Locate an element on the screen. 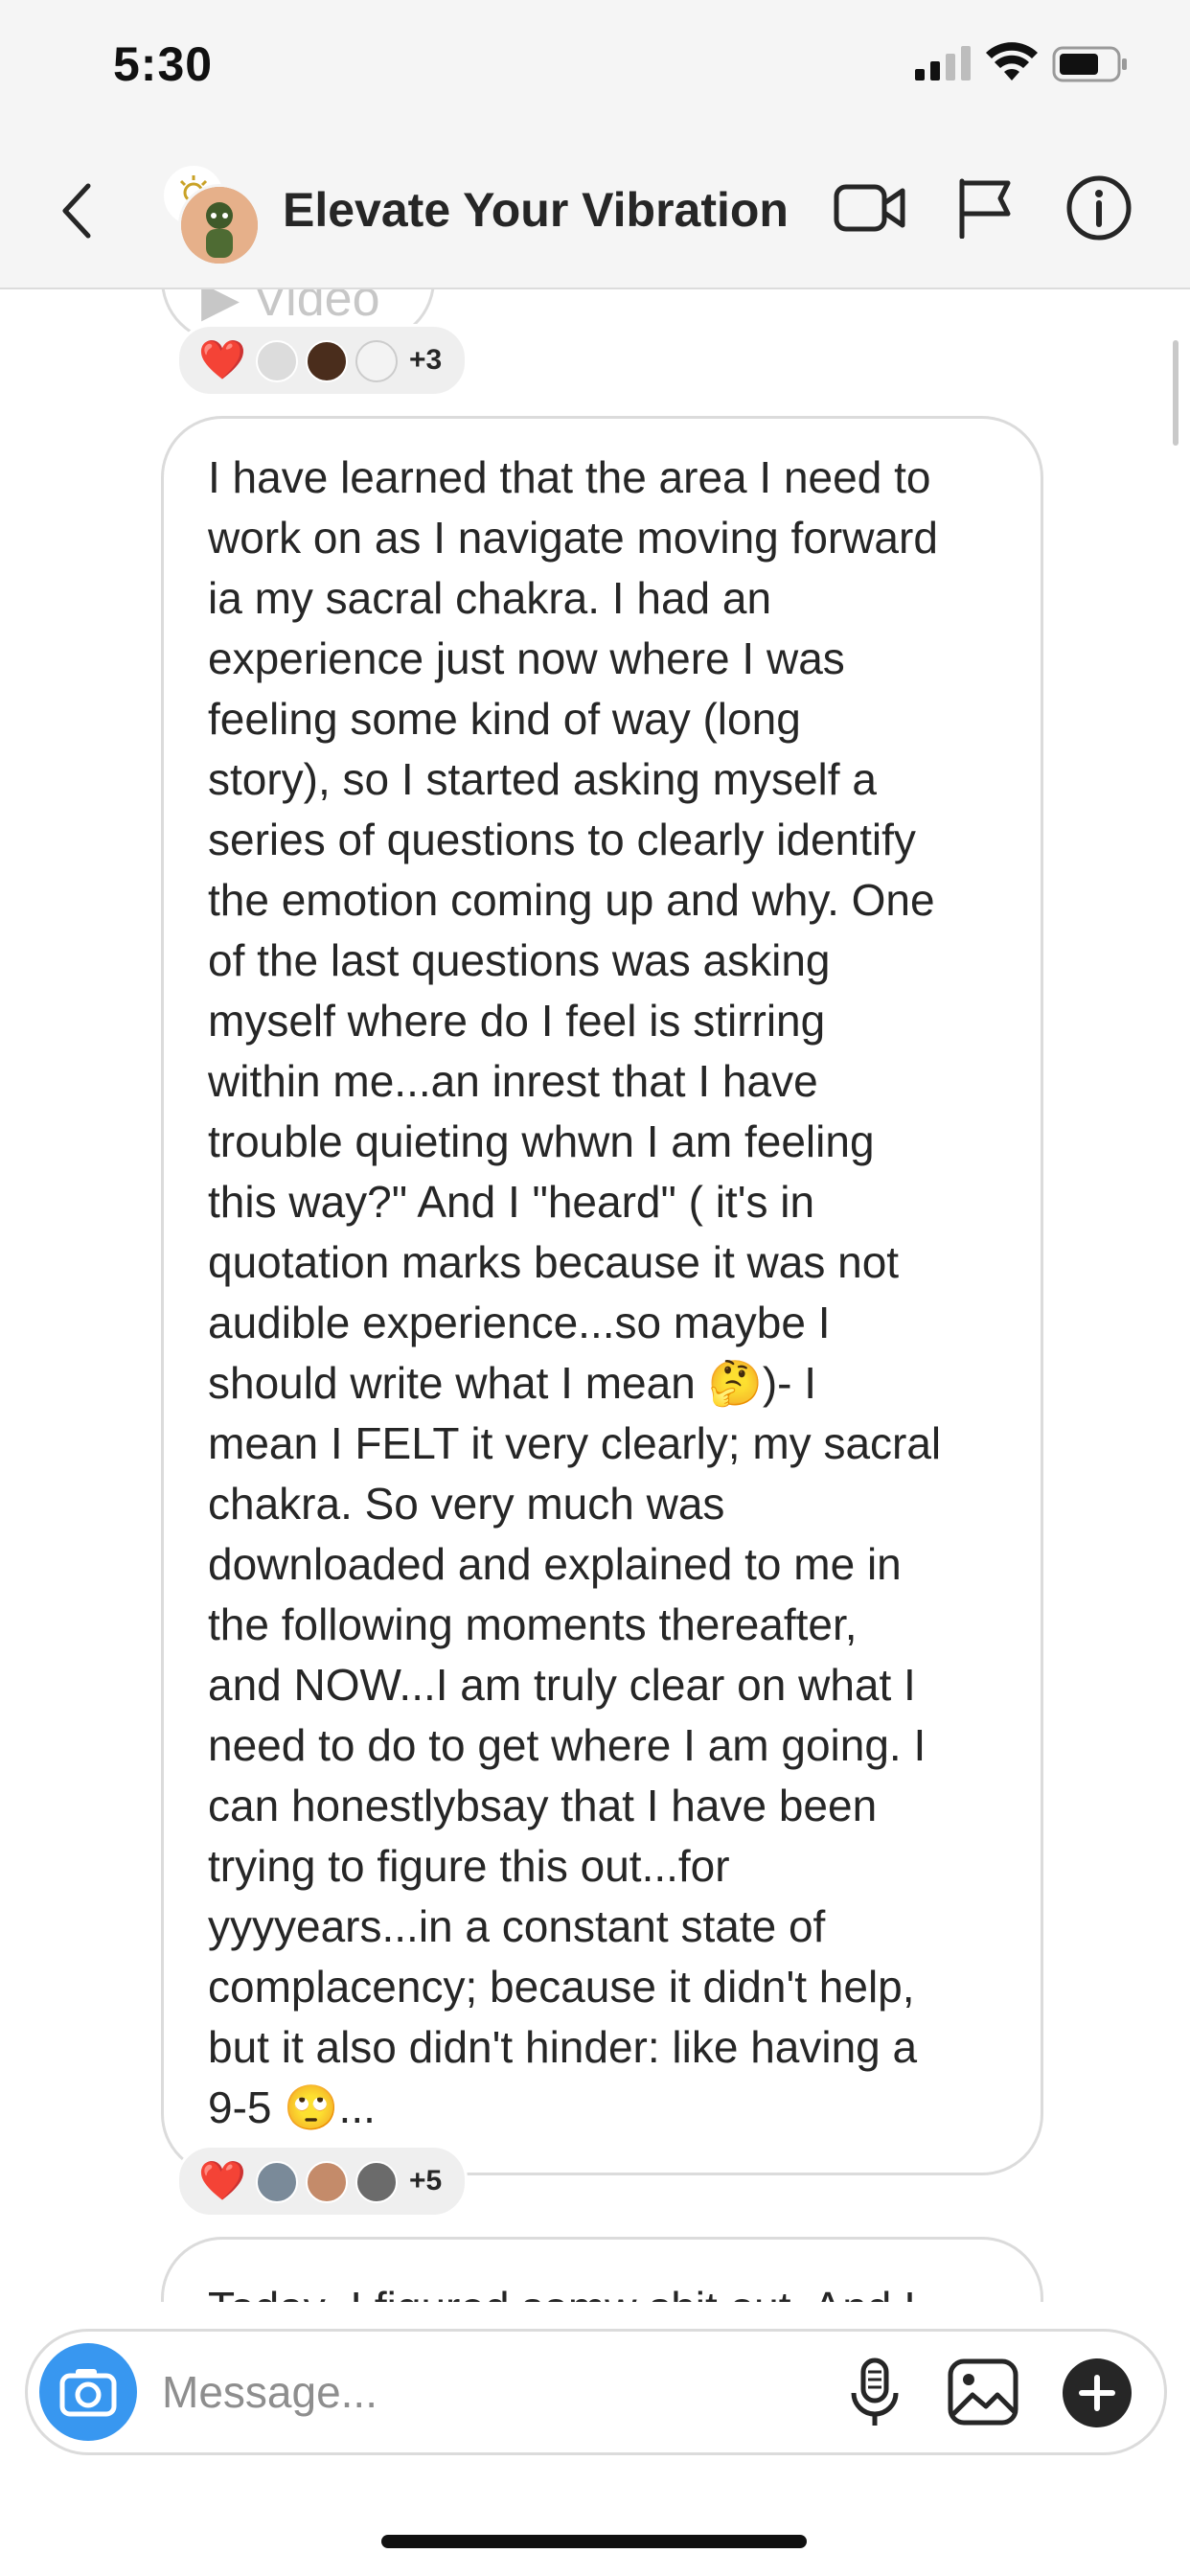 The height and width of the screenshot is (2576, 1190). chat-title: Elevate Your Vibration is located at coordinates (536, 210).